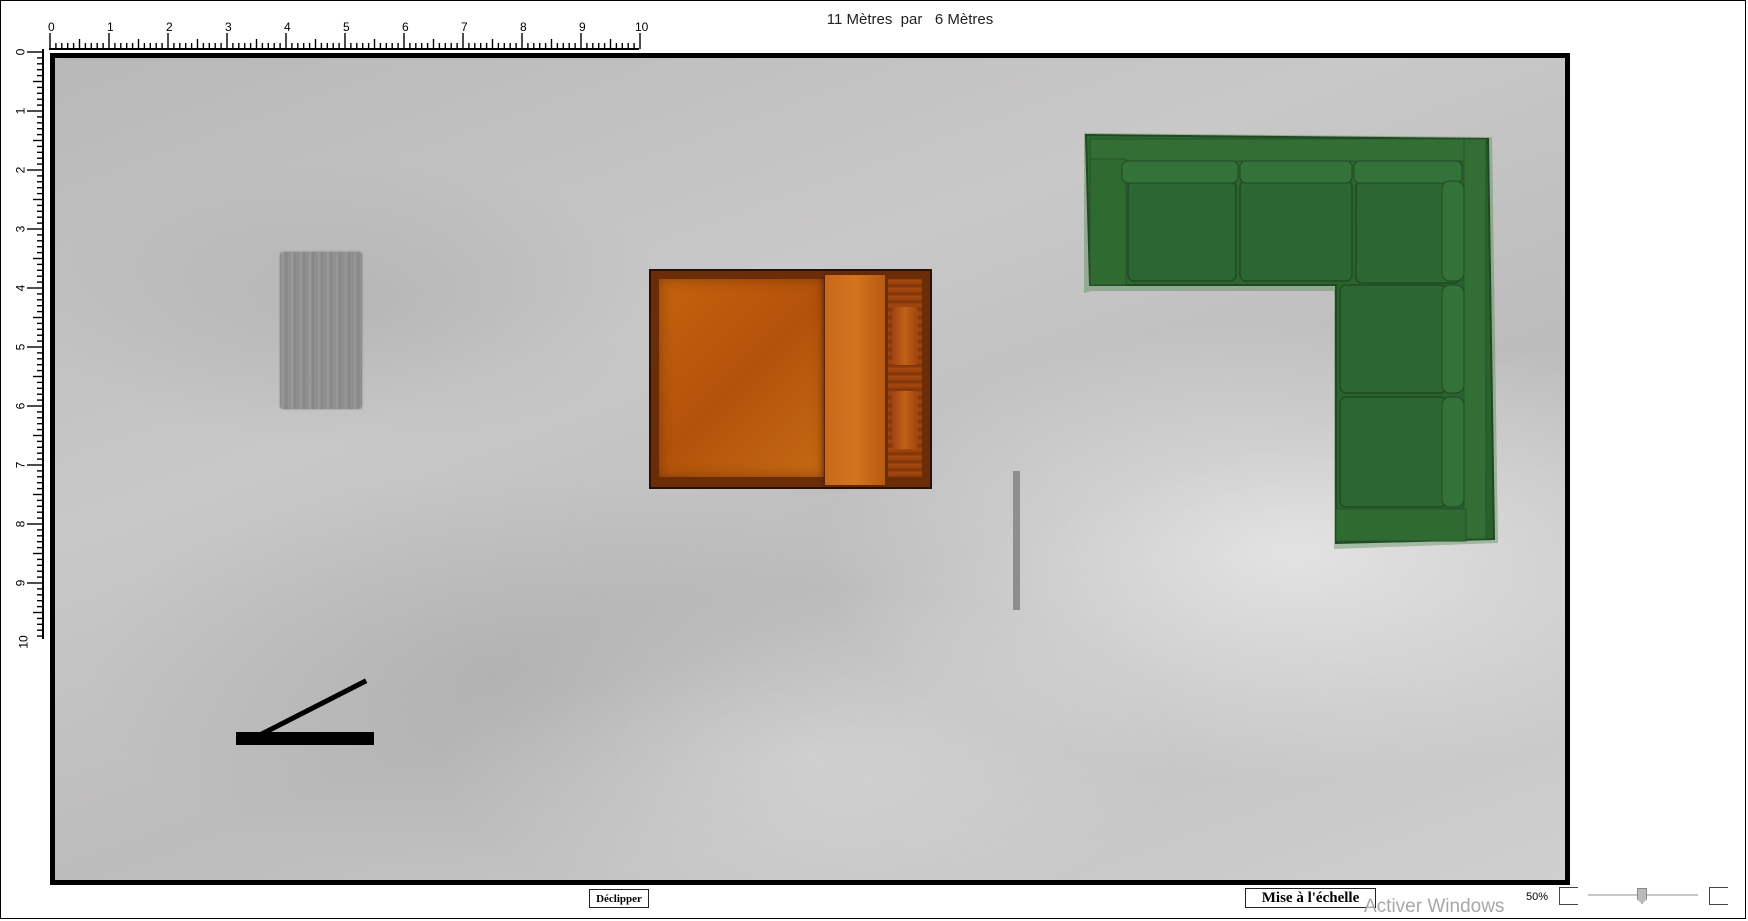 The width and height of the screenshot is (1748, 921). Describe the element at coordinates (346, 27) in the screenshot. I see `ruler-top-label: 5` at that location.